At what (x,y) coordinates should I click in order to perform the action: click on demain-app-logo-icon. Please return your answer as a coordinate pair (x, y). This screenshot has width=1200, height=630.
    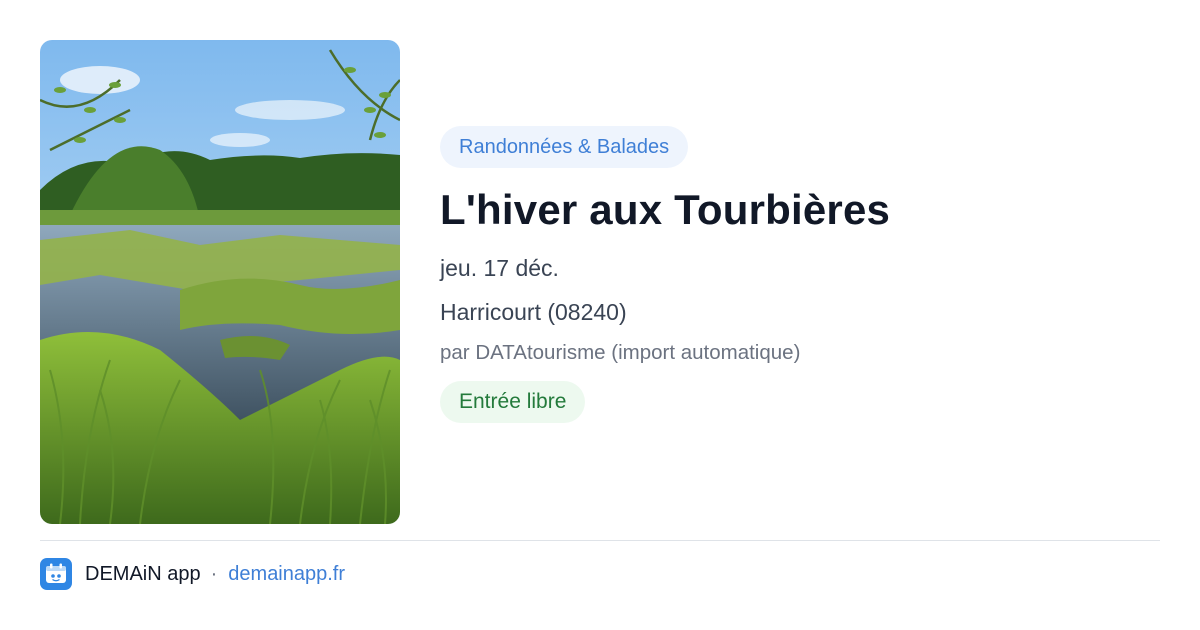
    Looking at the image, I should click on (56, 574).